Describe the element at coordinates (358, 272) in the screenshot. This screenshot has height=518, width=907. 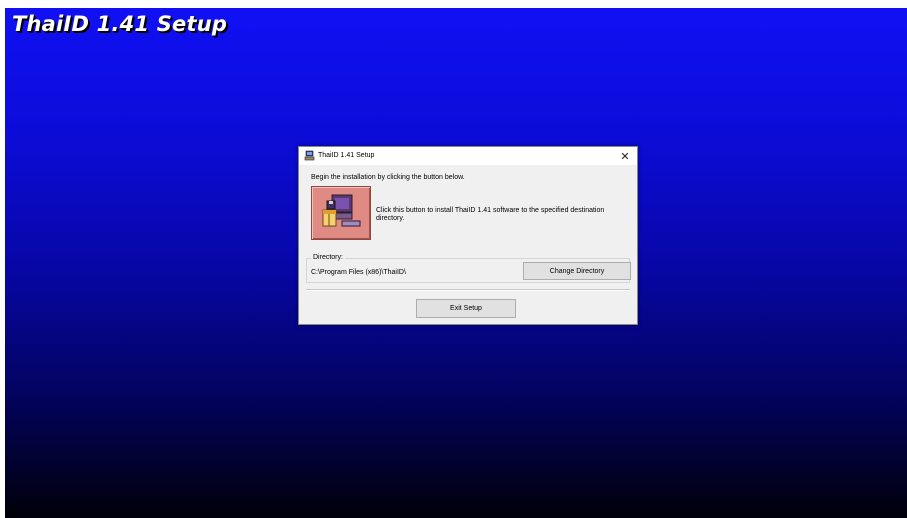
I see `directory-path: C:\Program Files (x86)\ThaiID\` at that location.